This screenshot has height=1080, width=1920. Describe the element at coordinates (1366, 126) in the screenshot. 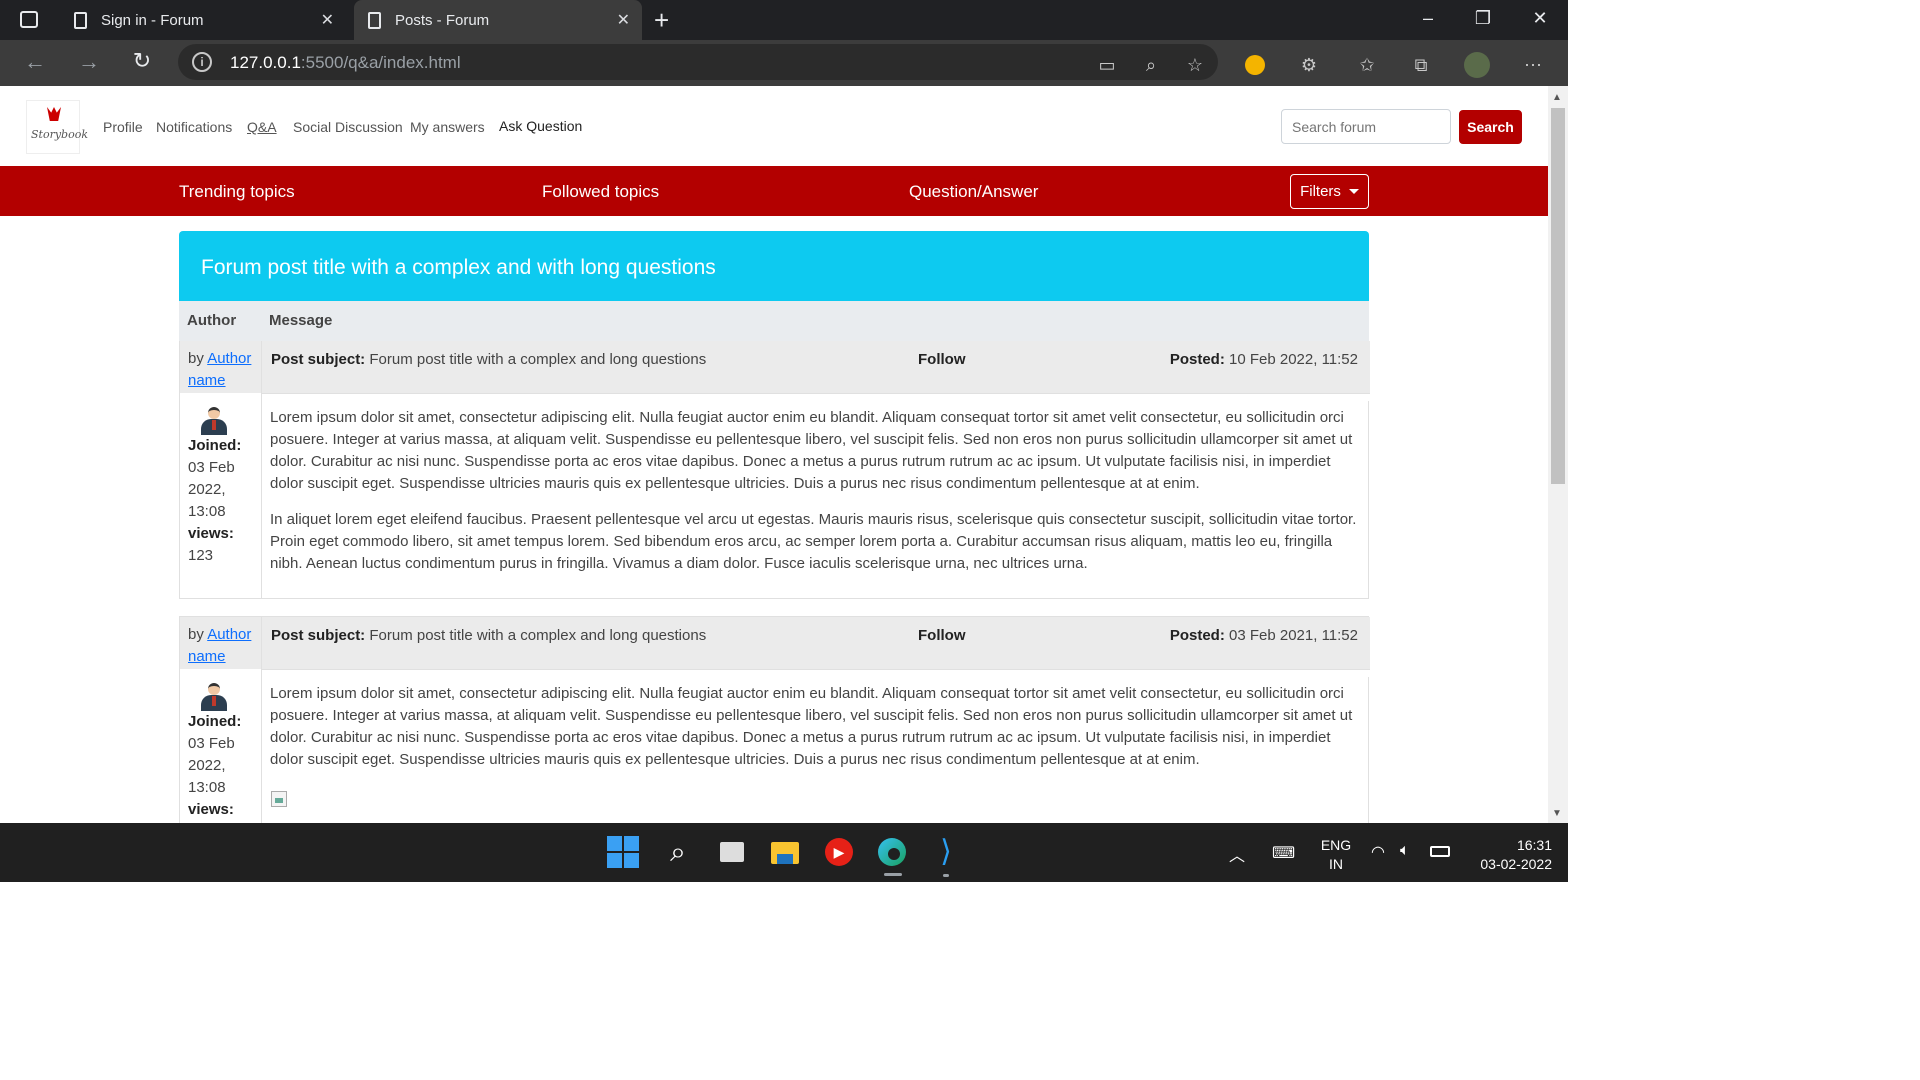

I see `search-input` at that location.